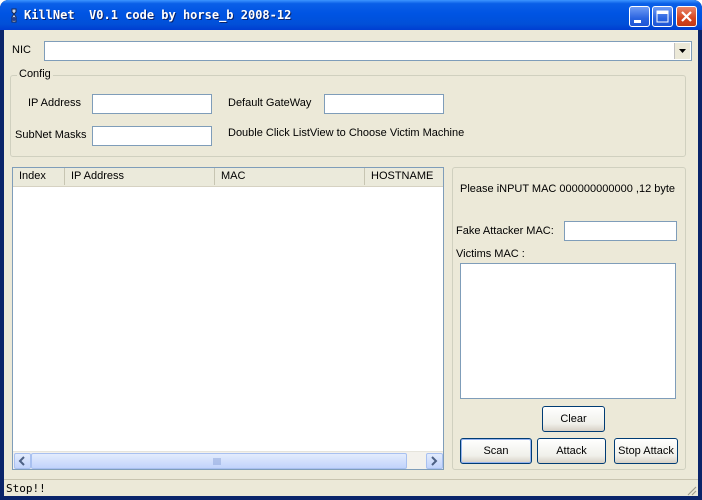 The image size is (702, 500). I want to click on ip-address-label: IP Address, so click(54, 103).